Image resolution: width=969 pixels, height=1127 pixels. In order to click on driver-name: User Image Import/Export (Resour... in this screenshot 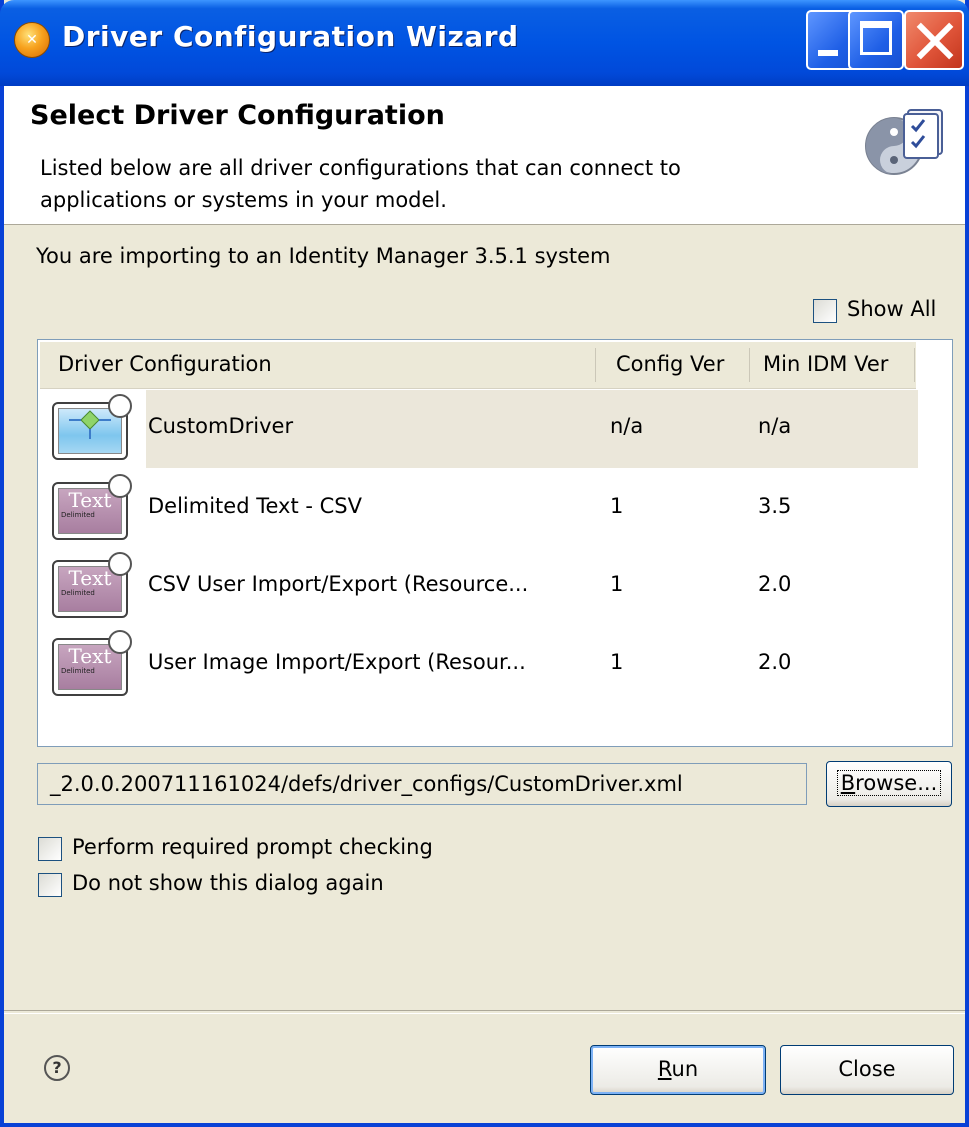, I will do `click(337, 662)`.